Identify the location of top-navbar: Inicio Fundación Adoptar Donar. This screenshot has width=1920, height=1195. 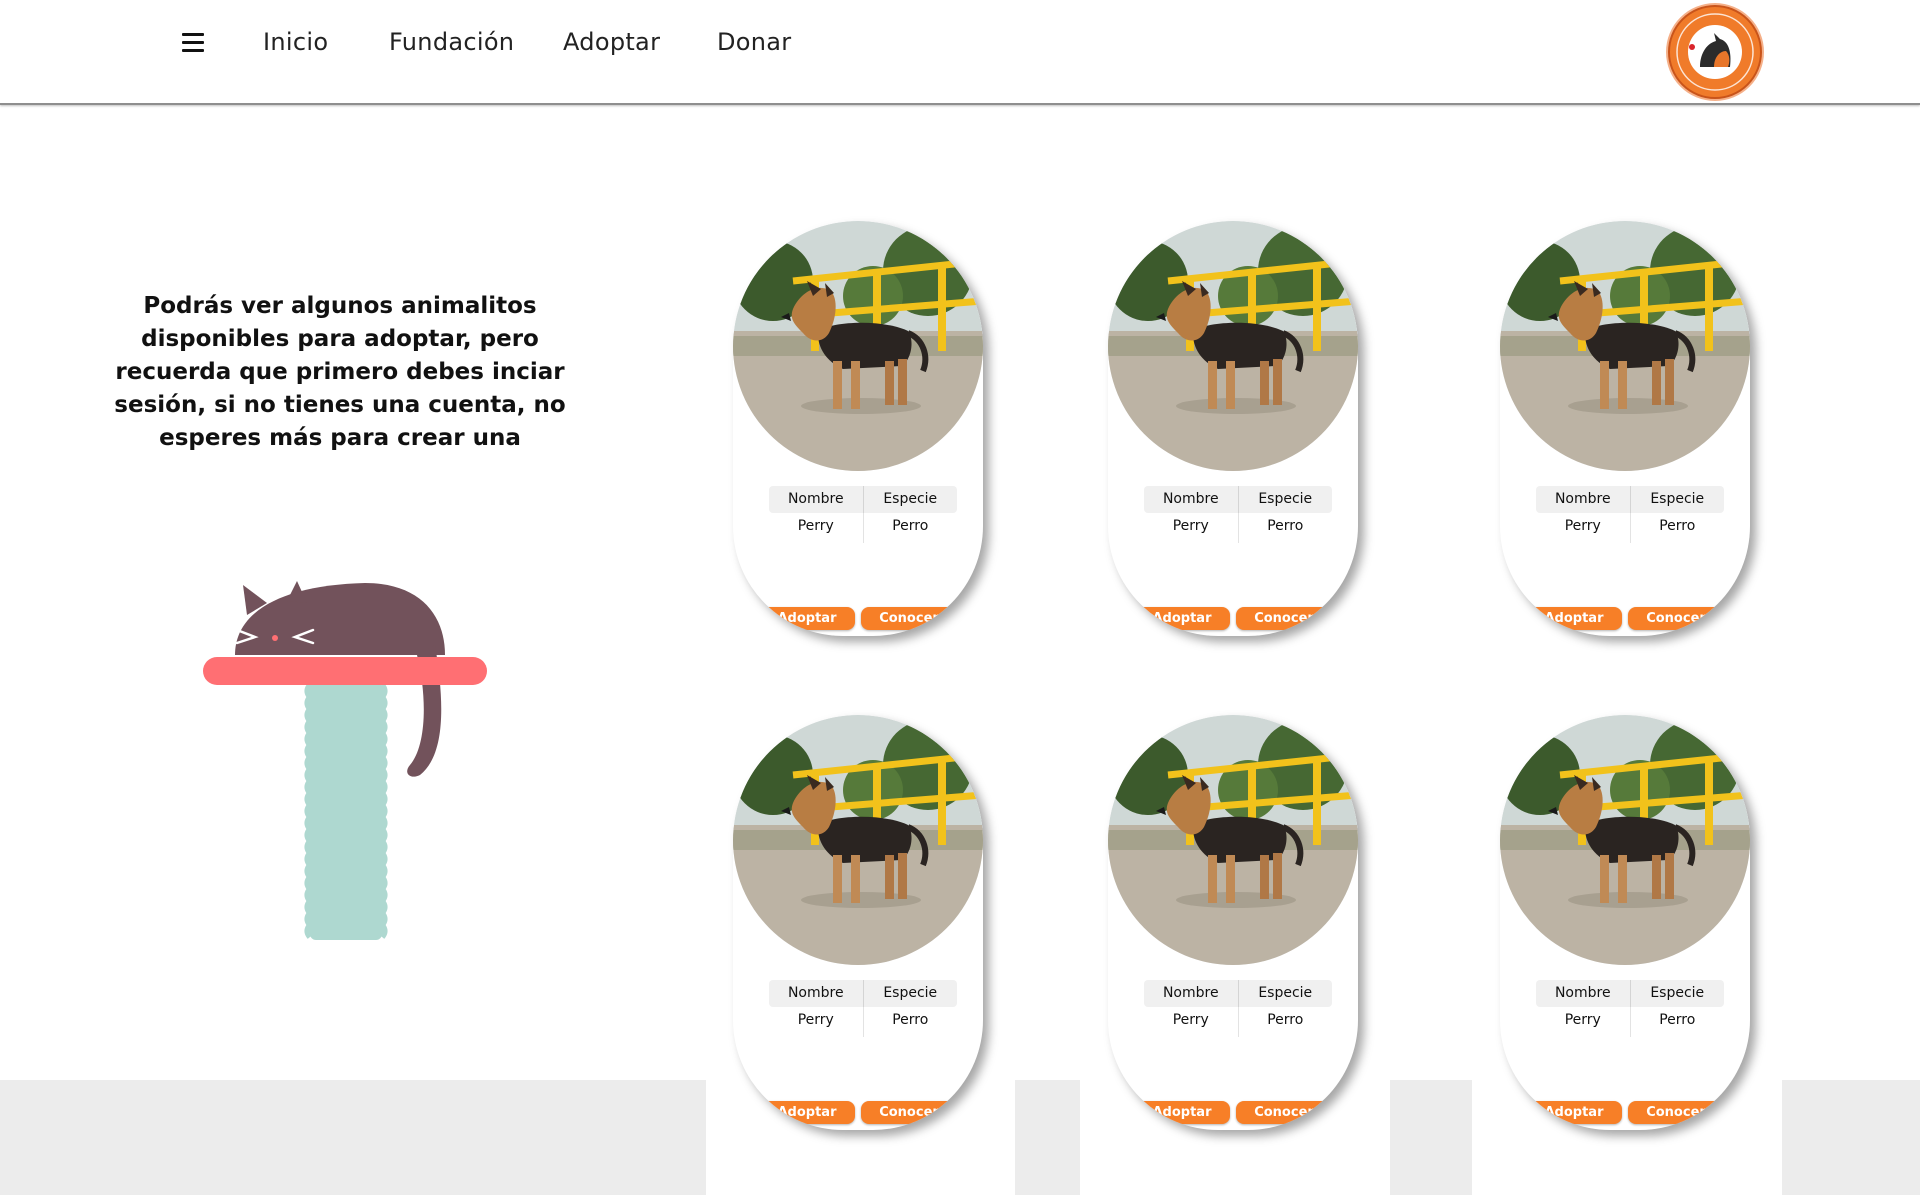
(960, 52).